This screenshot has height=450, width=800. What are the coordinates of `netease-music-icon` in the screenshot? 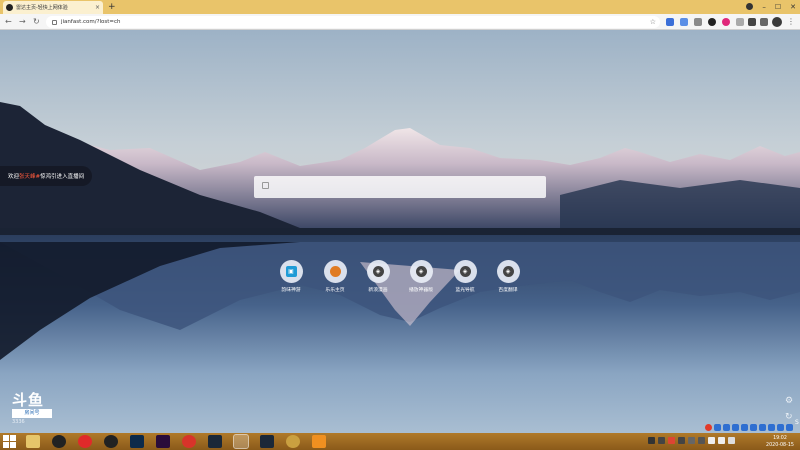 It's located at (85, 441).